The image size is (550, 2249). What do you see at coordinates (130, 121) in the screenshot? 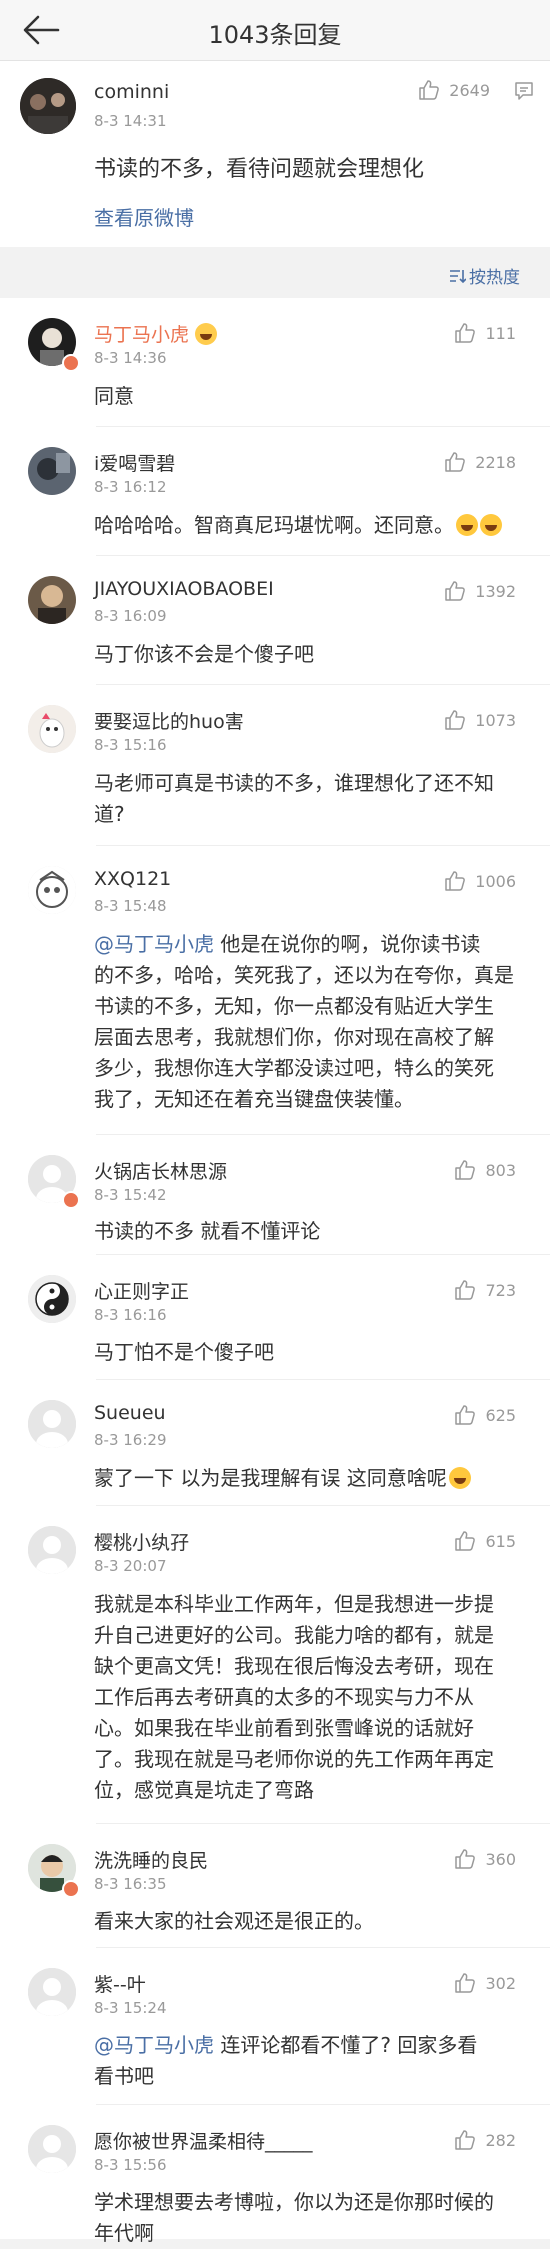
I see `post-time: 8-3 14:31` at bounding box center [130, 121].